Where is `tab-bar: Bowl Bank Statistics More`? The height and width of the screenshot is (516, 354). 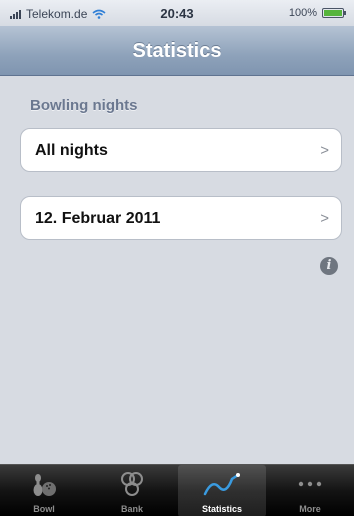 tab-bar: Bowl Bank Statistics More is located at coordinates (177, 490).